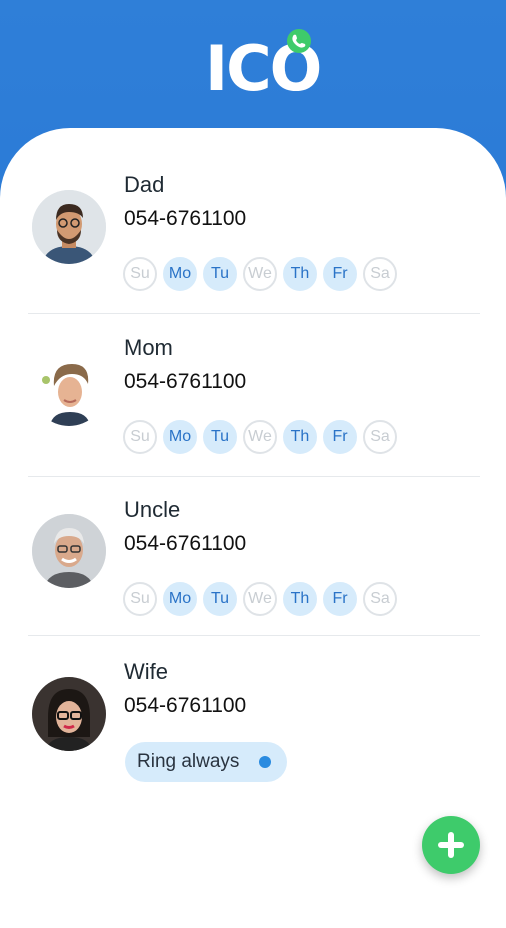 The image size is (506, 928). Describe the element at coordinates (144, 184) in the screenshot. I see `contact-name: Dad` at that location.